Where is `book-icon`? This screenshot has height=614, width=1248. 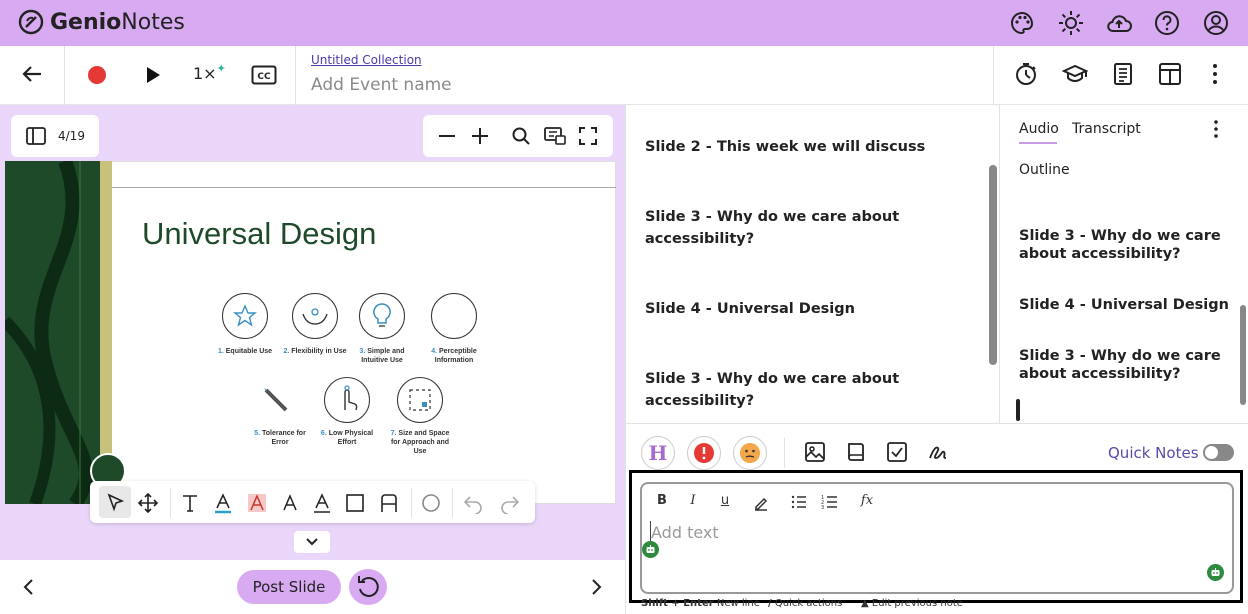
book-icon is located at coordinates (856, 452).